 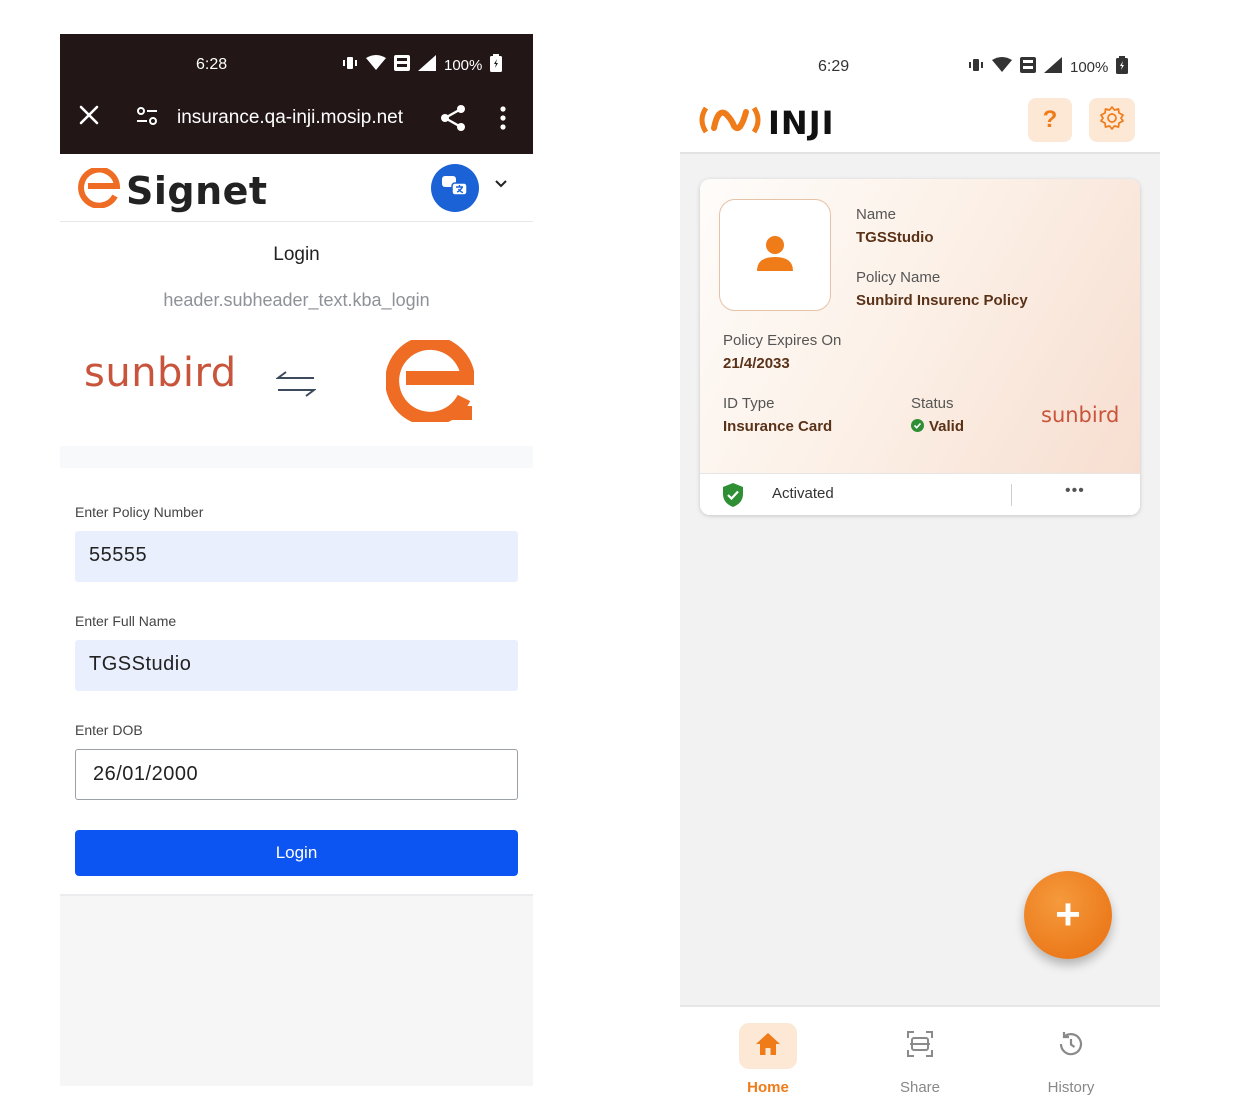 I want to click on share-icon, so click(x=453, y=120).